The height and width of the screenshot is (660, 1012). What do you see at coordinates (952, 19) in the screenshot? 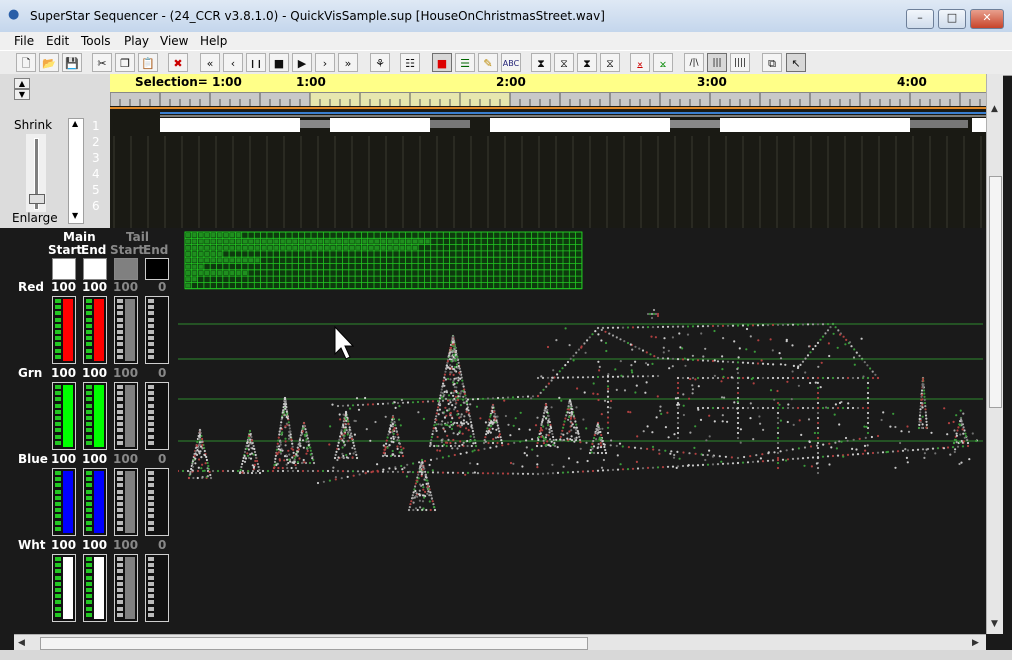
I see `maximize-button: □` at bounding box center [952, 19].